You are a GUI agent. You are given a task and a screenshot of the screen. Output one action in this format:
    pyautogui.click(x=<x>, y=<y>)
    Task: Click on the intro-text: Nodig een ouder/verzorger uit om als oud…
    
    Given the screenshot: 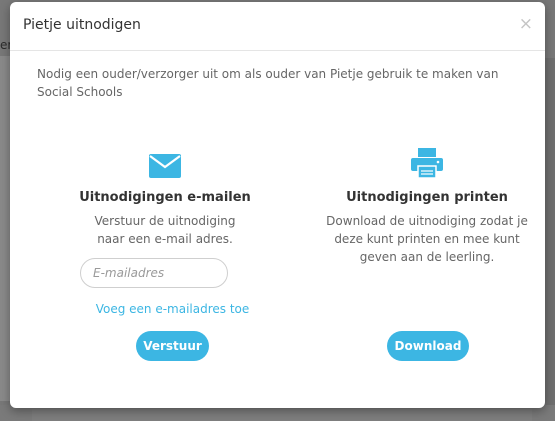 What is the action you would take?
    pyautogui.click(x=268, y=83)
    